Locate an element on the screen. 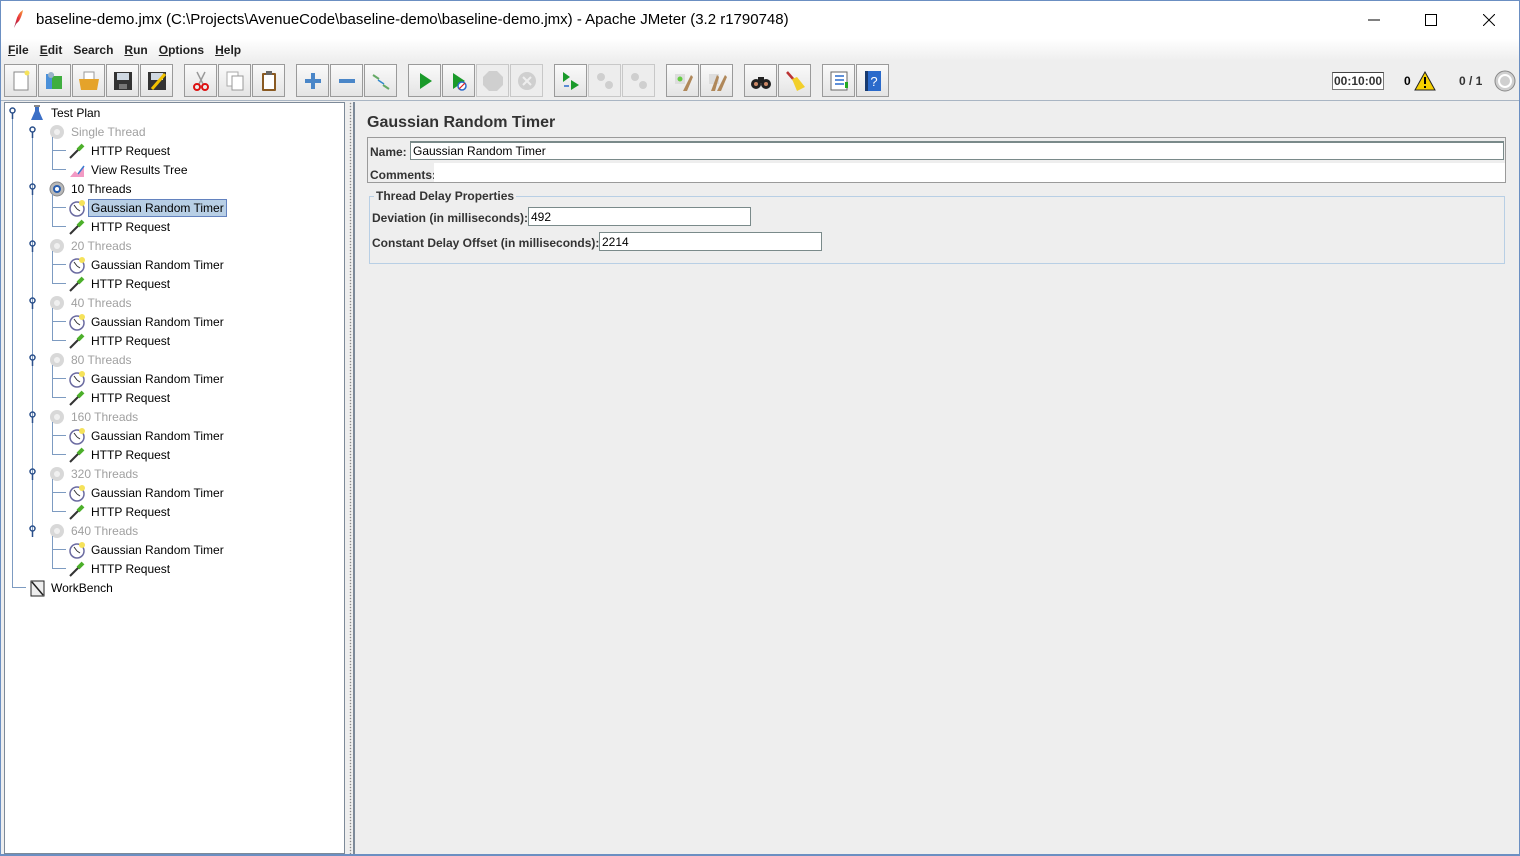  cut-icon is located at coordinates (200, 81).